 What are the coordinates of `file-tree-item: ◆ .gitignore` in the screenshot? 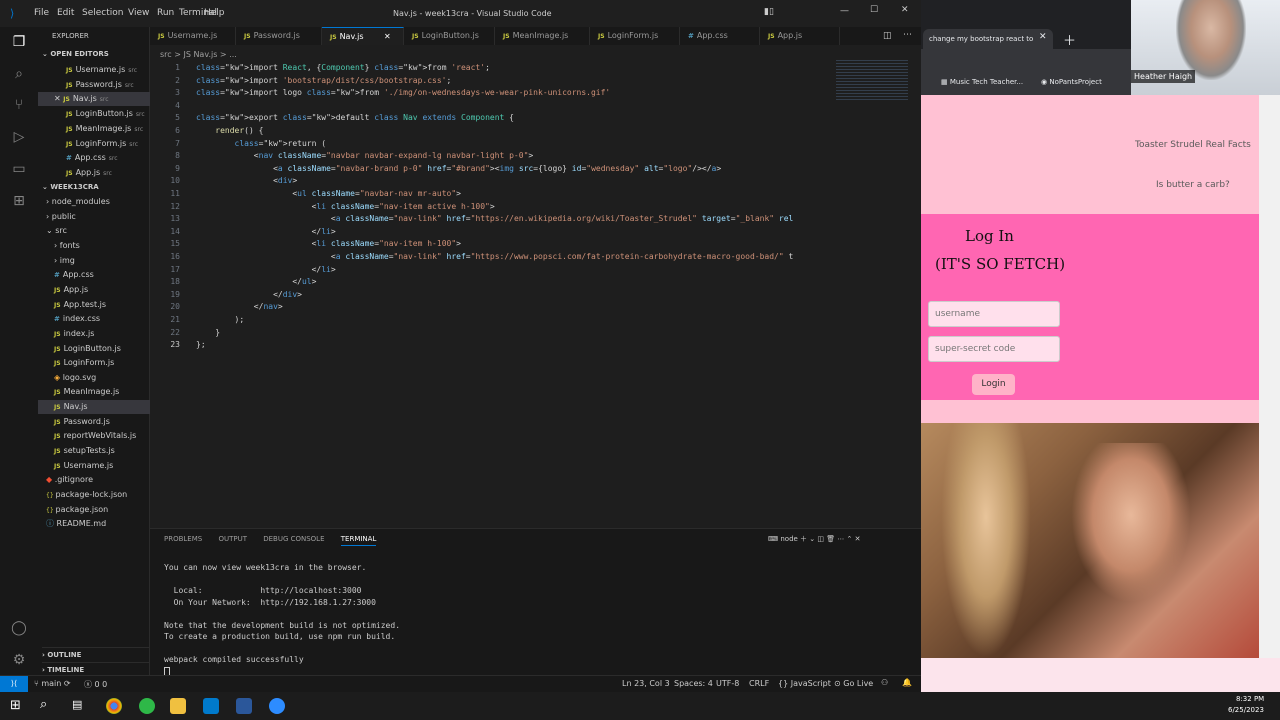 It's located at (94, 480).